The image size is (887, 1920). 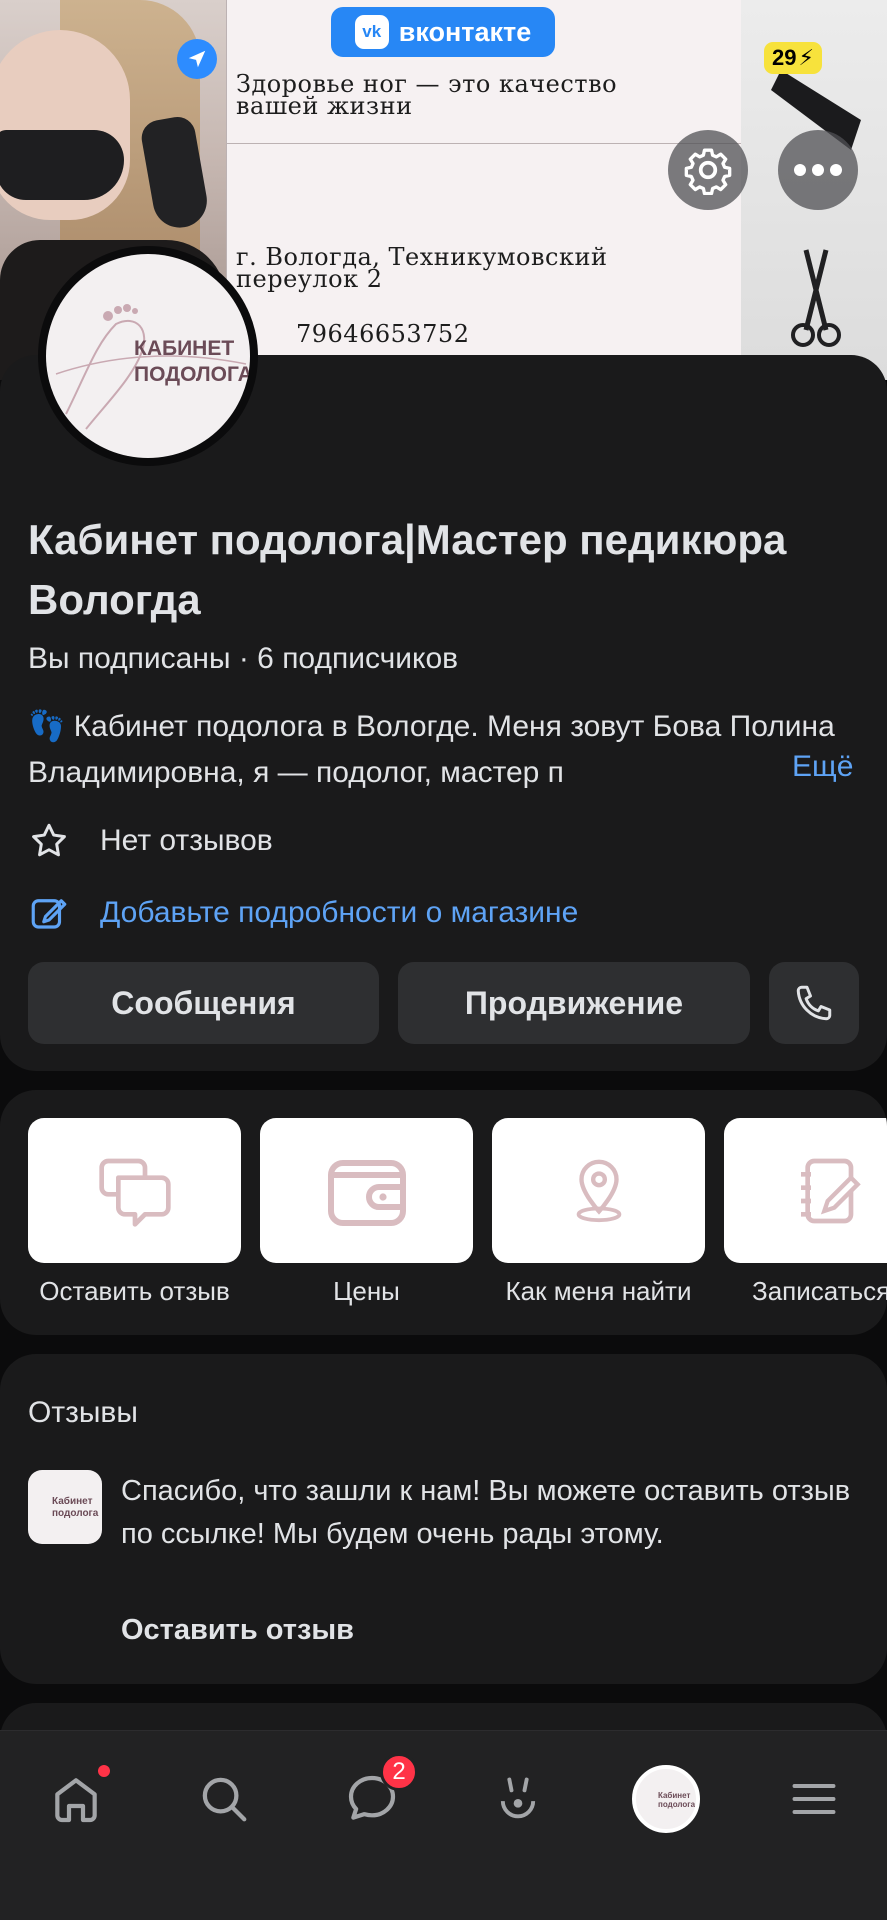 I want to click on leave-review-link: Оставить отзыв, so click(x=237, y=1630).